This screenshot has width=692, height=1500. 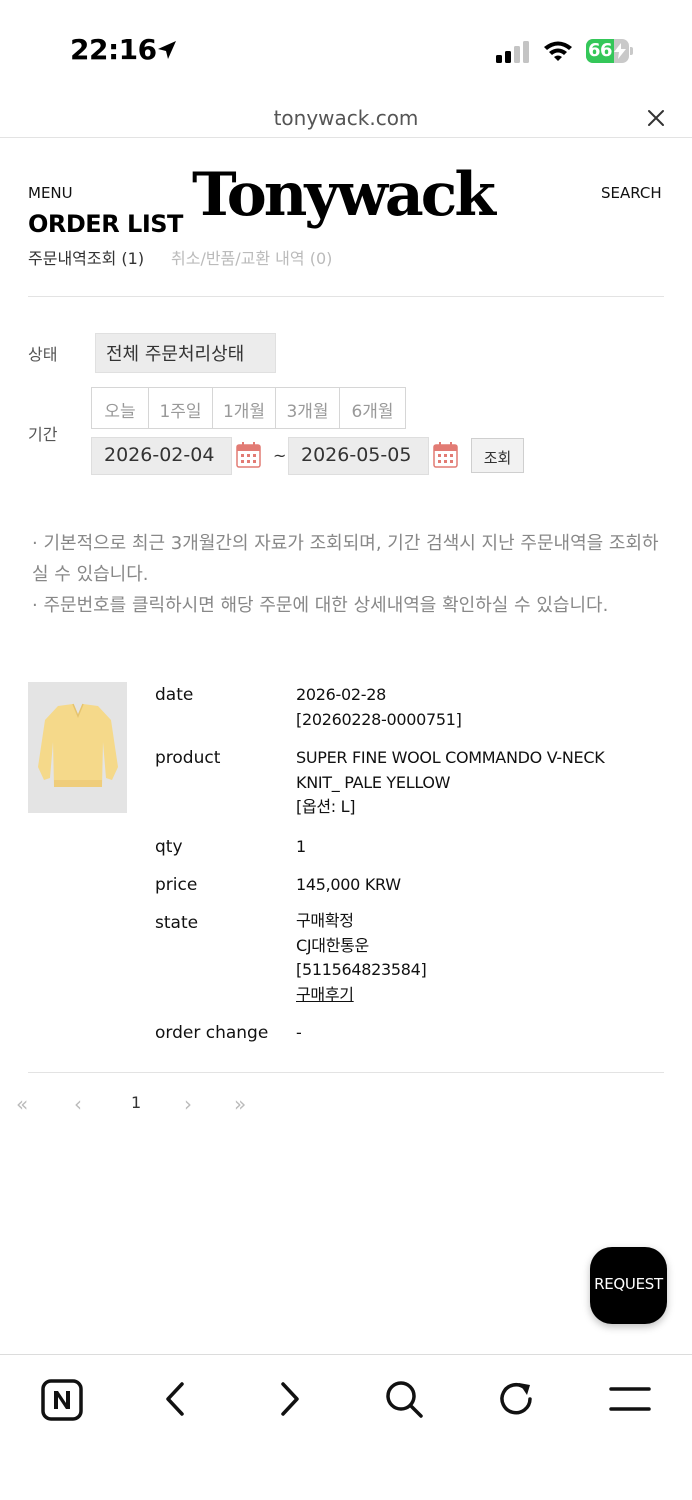 I want to click on product-name-line1: SUPER FINE WOOL COMMANDO V-NECK, so click(x=450, y=758).